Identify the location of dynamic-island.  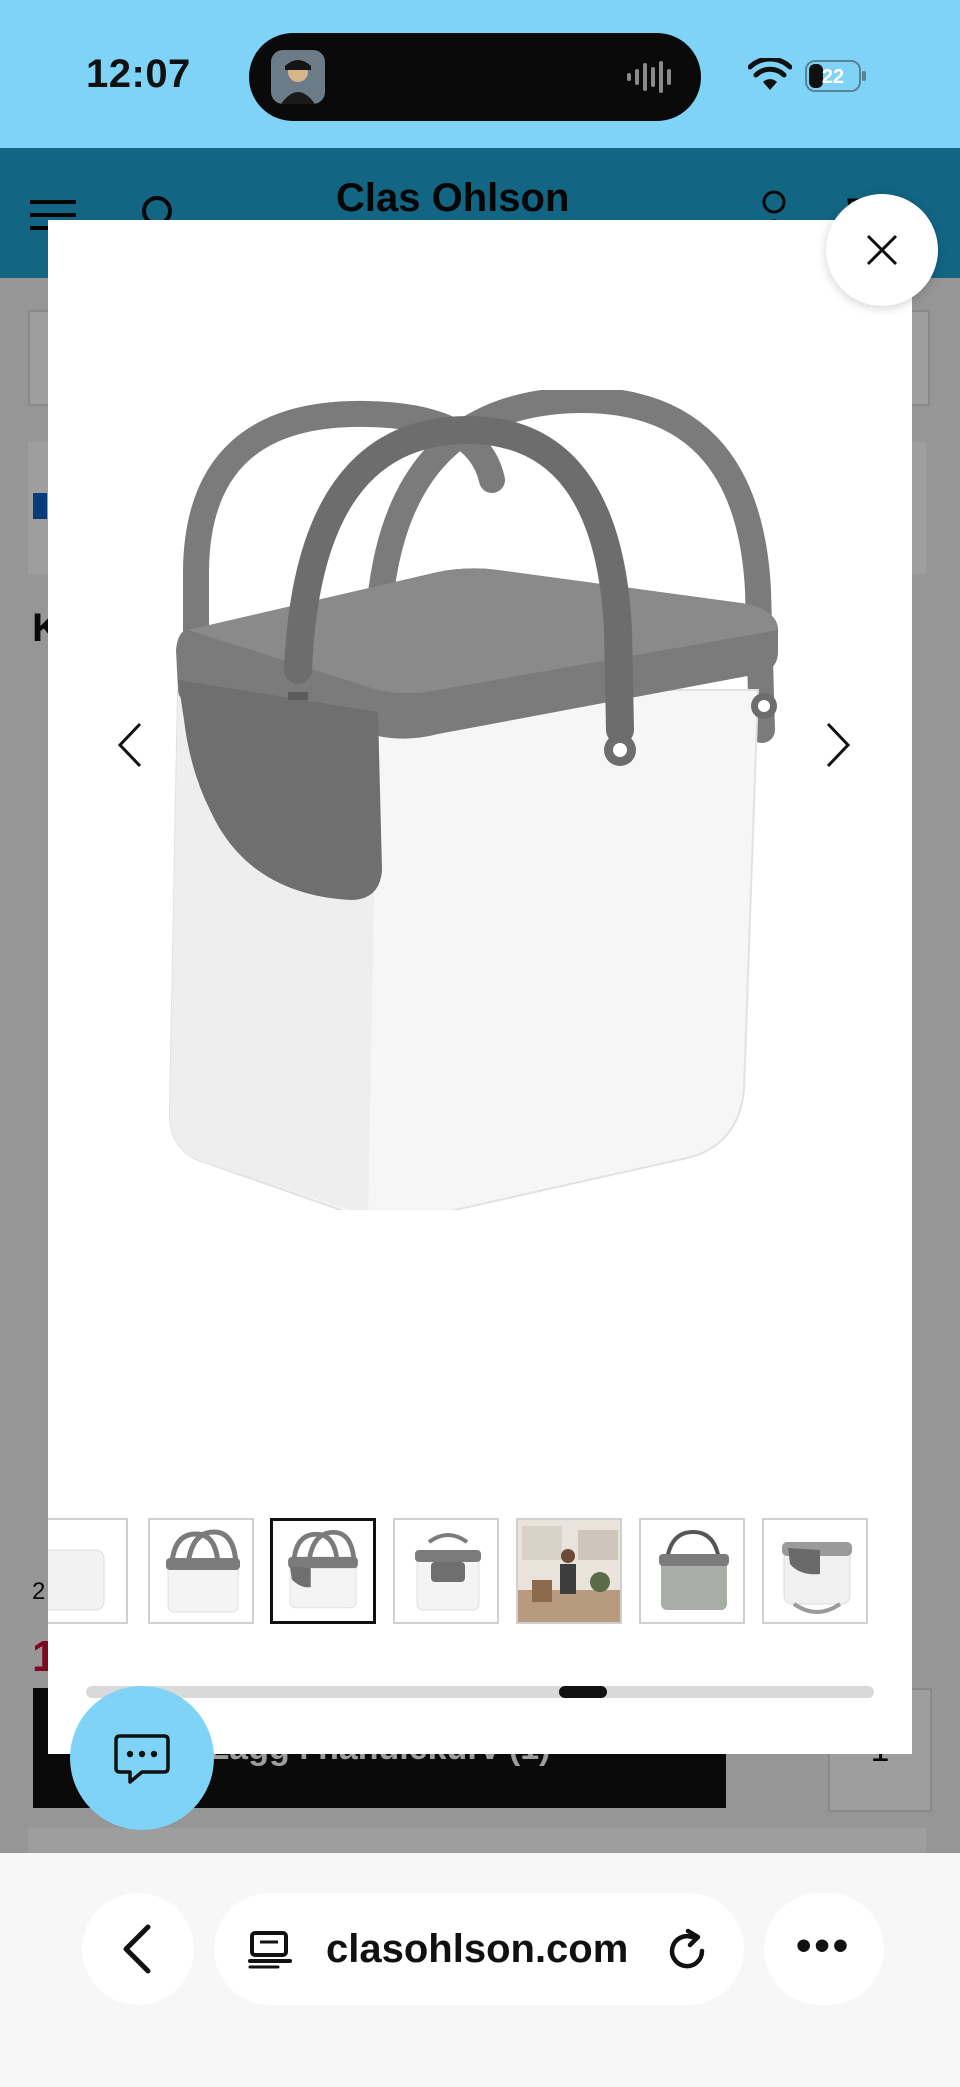
(475, 77).